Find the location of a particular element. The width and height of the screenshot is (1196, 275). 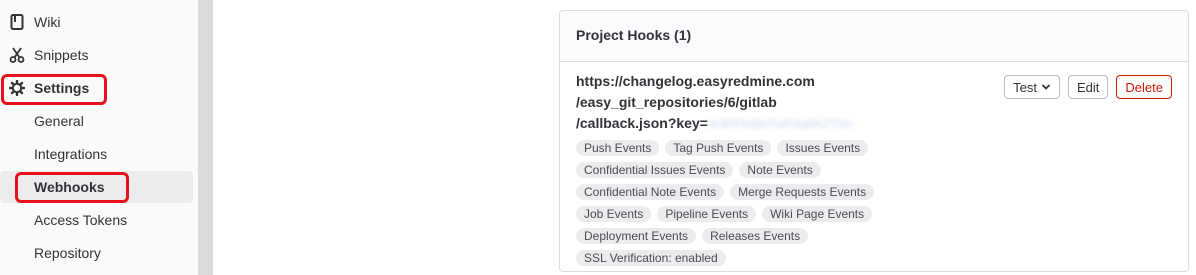

chevron-down-icon is located at coordinates (1046, 87).